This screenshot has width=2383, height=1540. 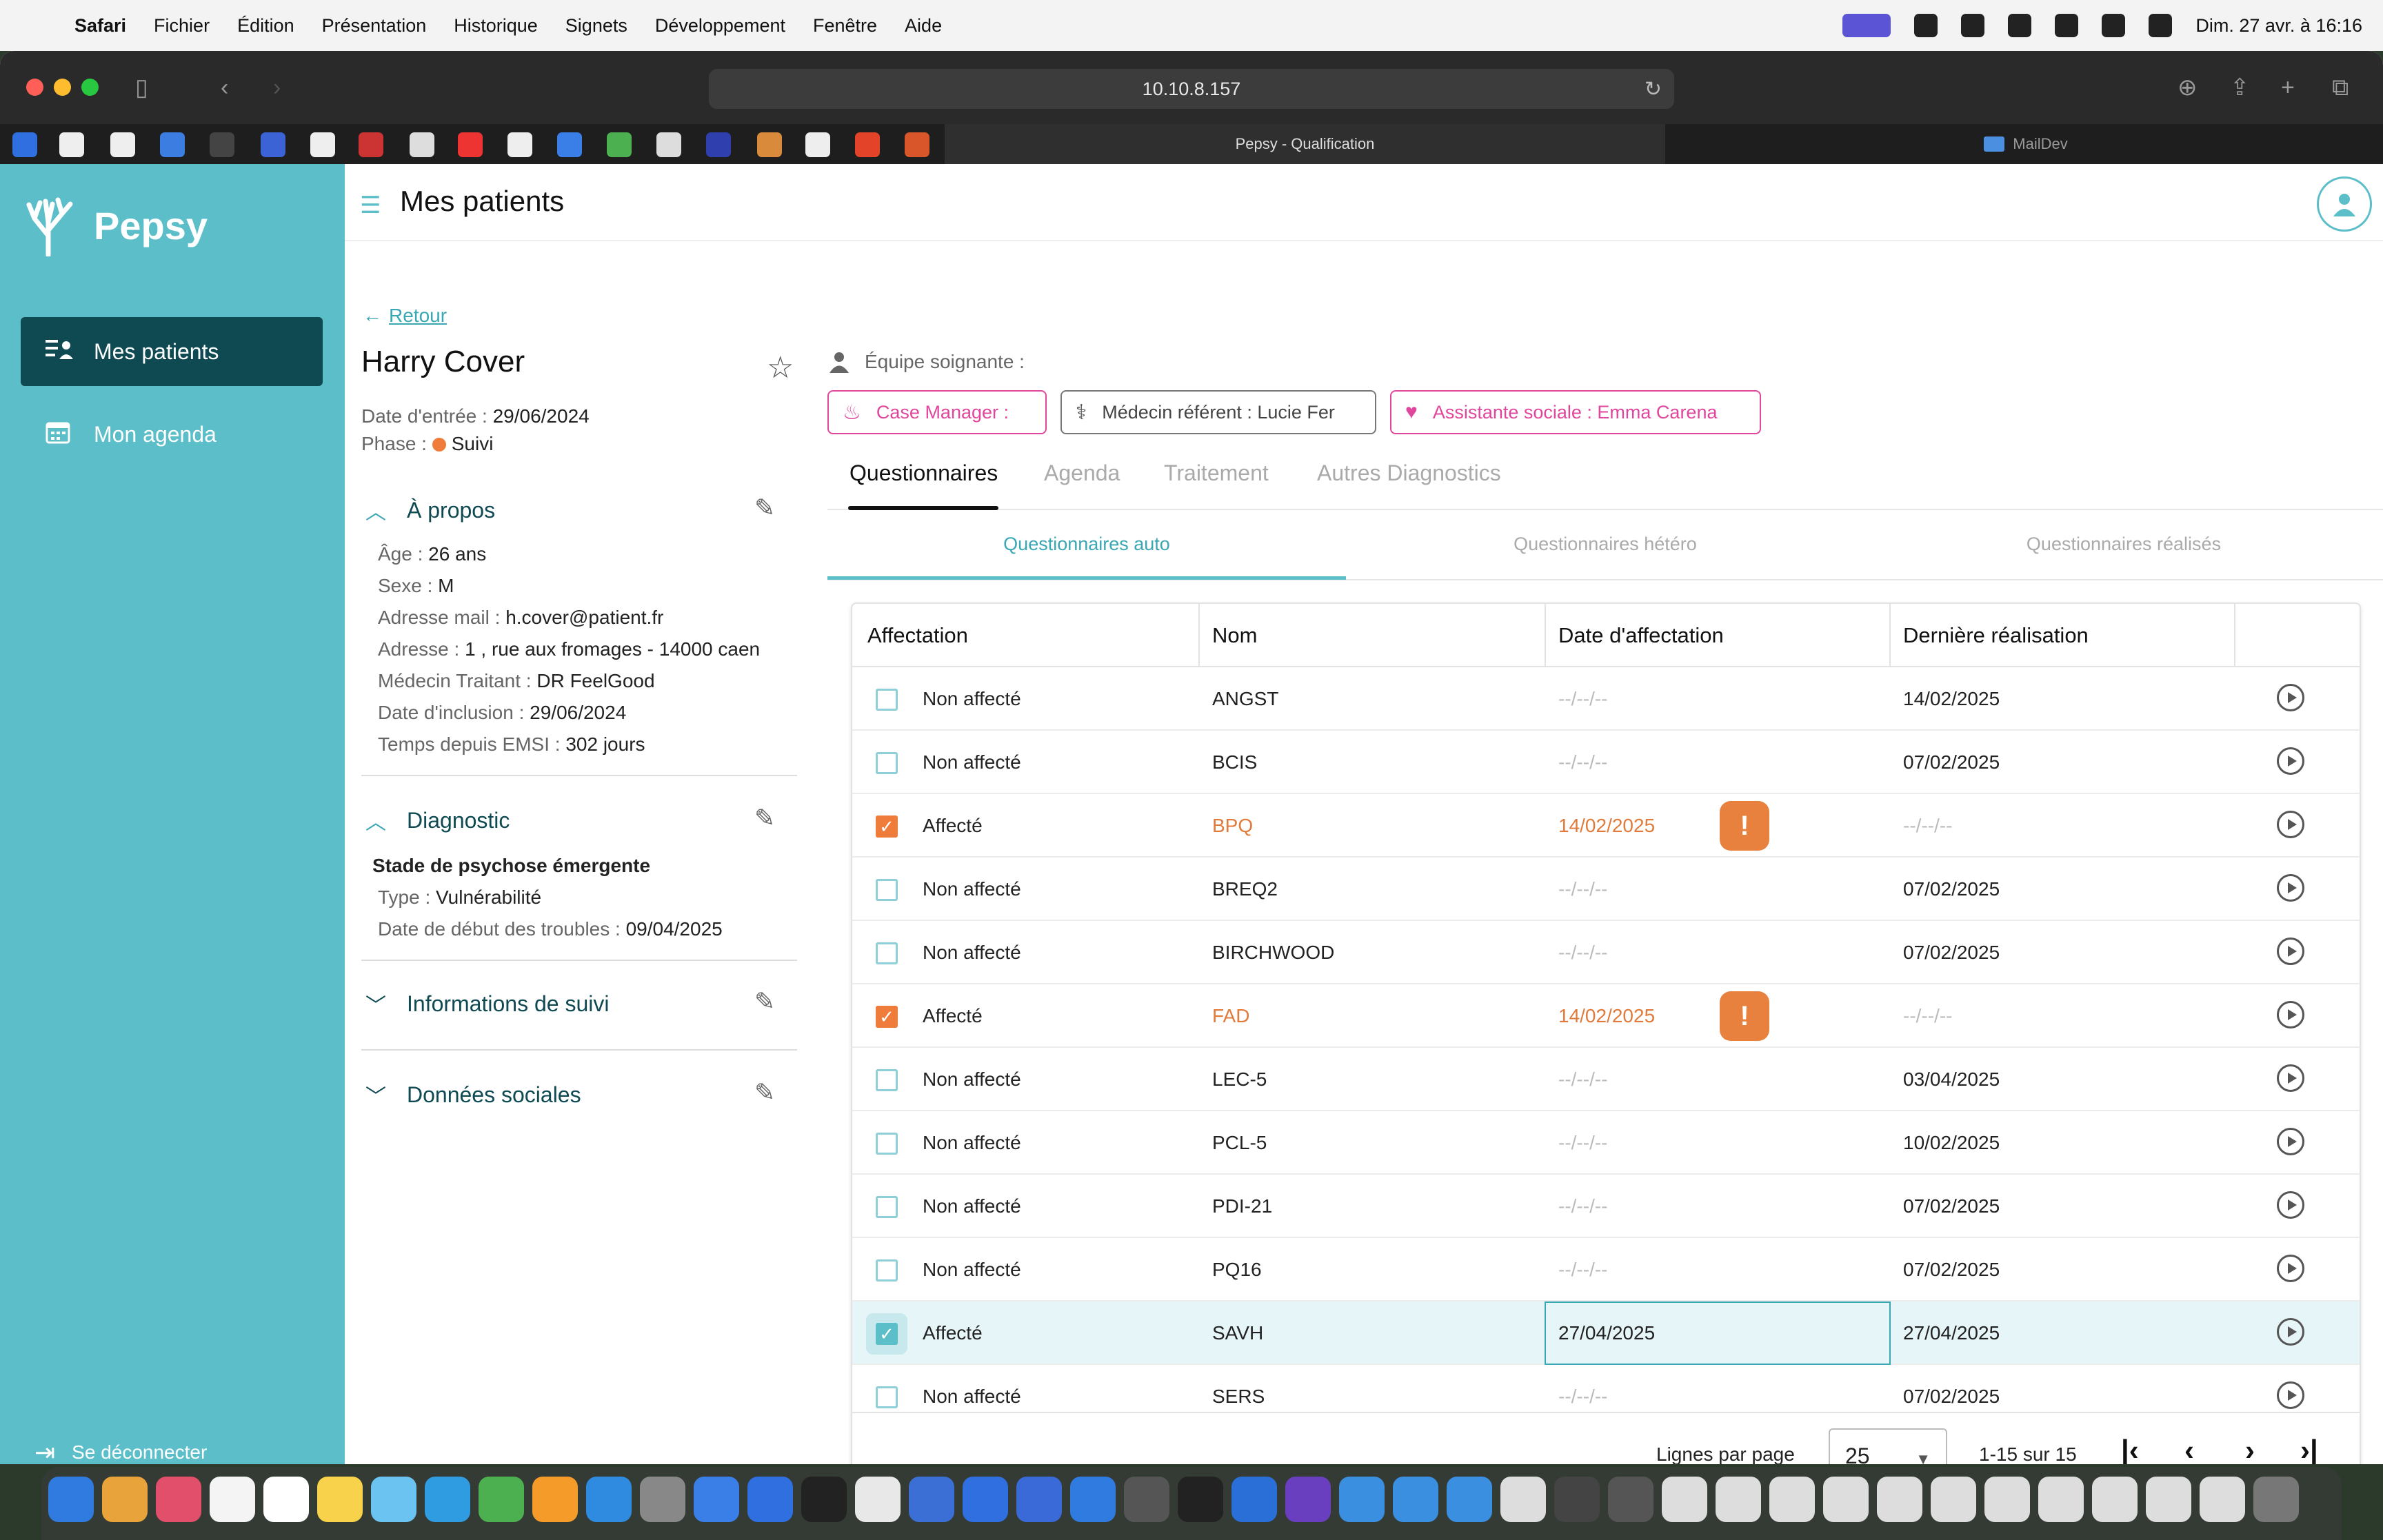 I want to click on rows-per-page-select: 25 ▼, so click(x=1888, y=1446).